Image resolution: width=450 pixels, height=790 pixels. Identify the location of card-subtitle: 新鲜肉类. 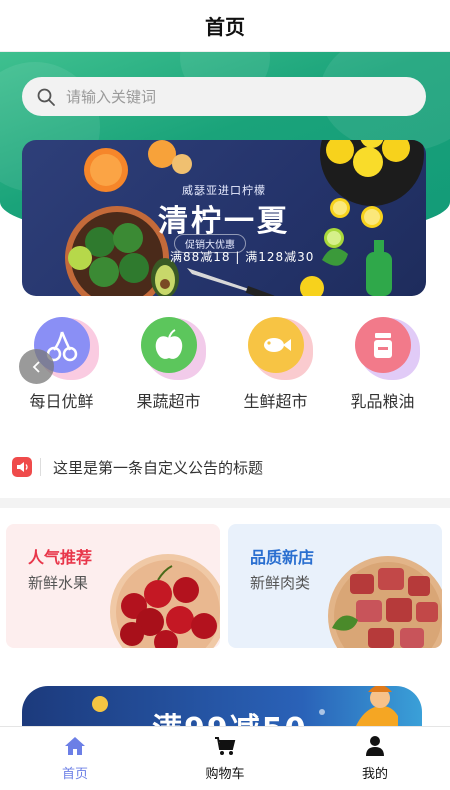
(280, 583).